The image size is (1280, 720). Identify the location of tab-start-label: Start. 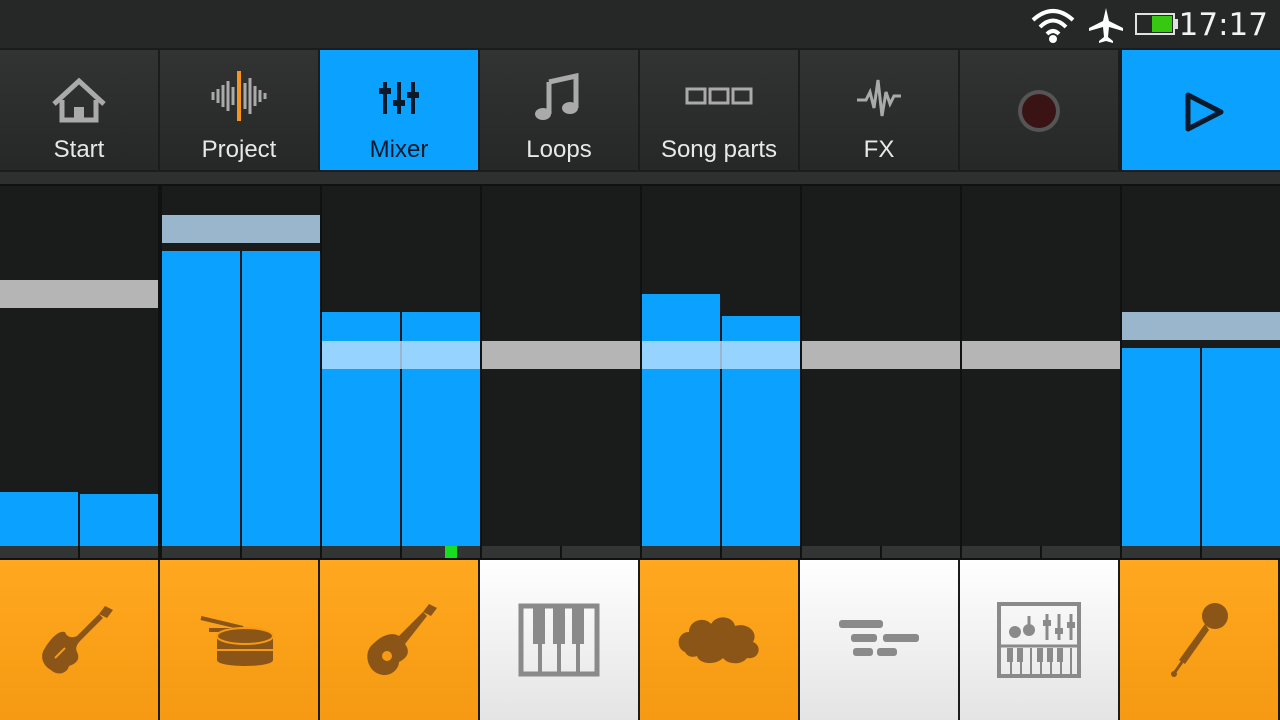
(79, 149).